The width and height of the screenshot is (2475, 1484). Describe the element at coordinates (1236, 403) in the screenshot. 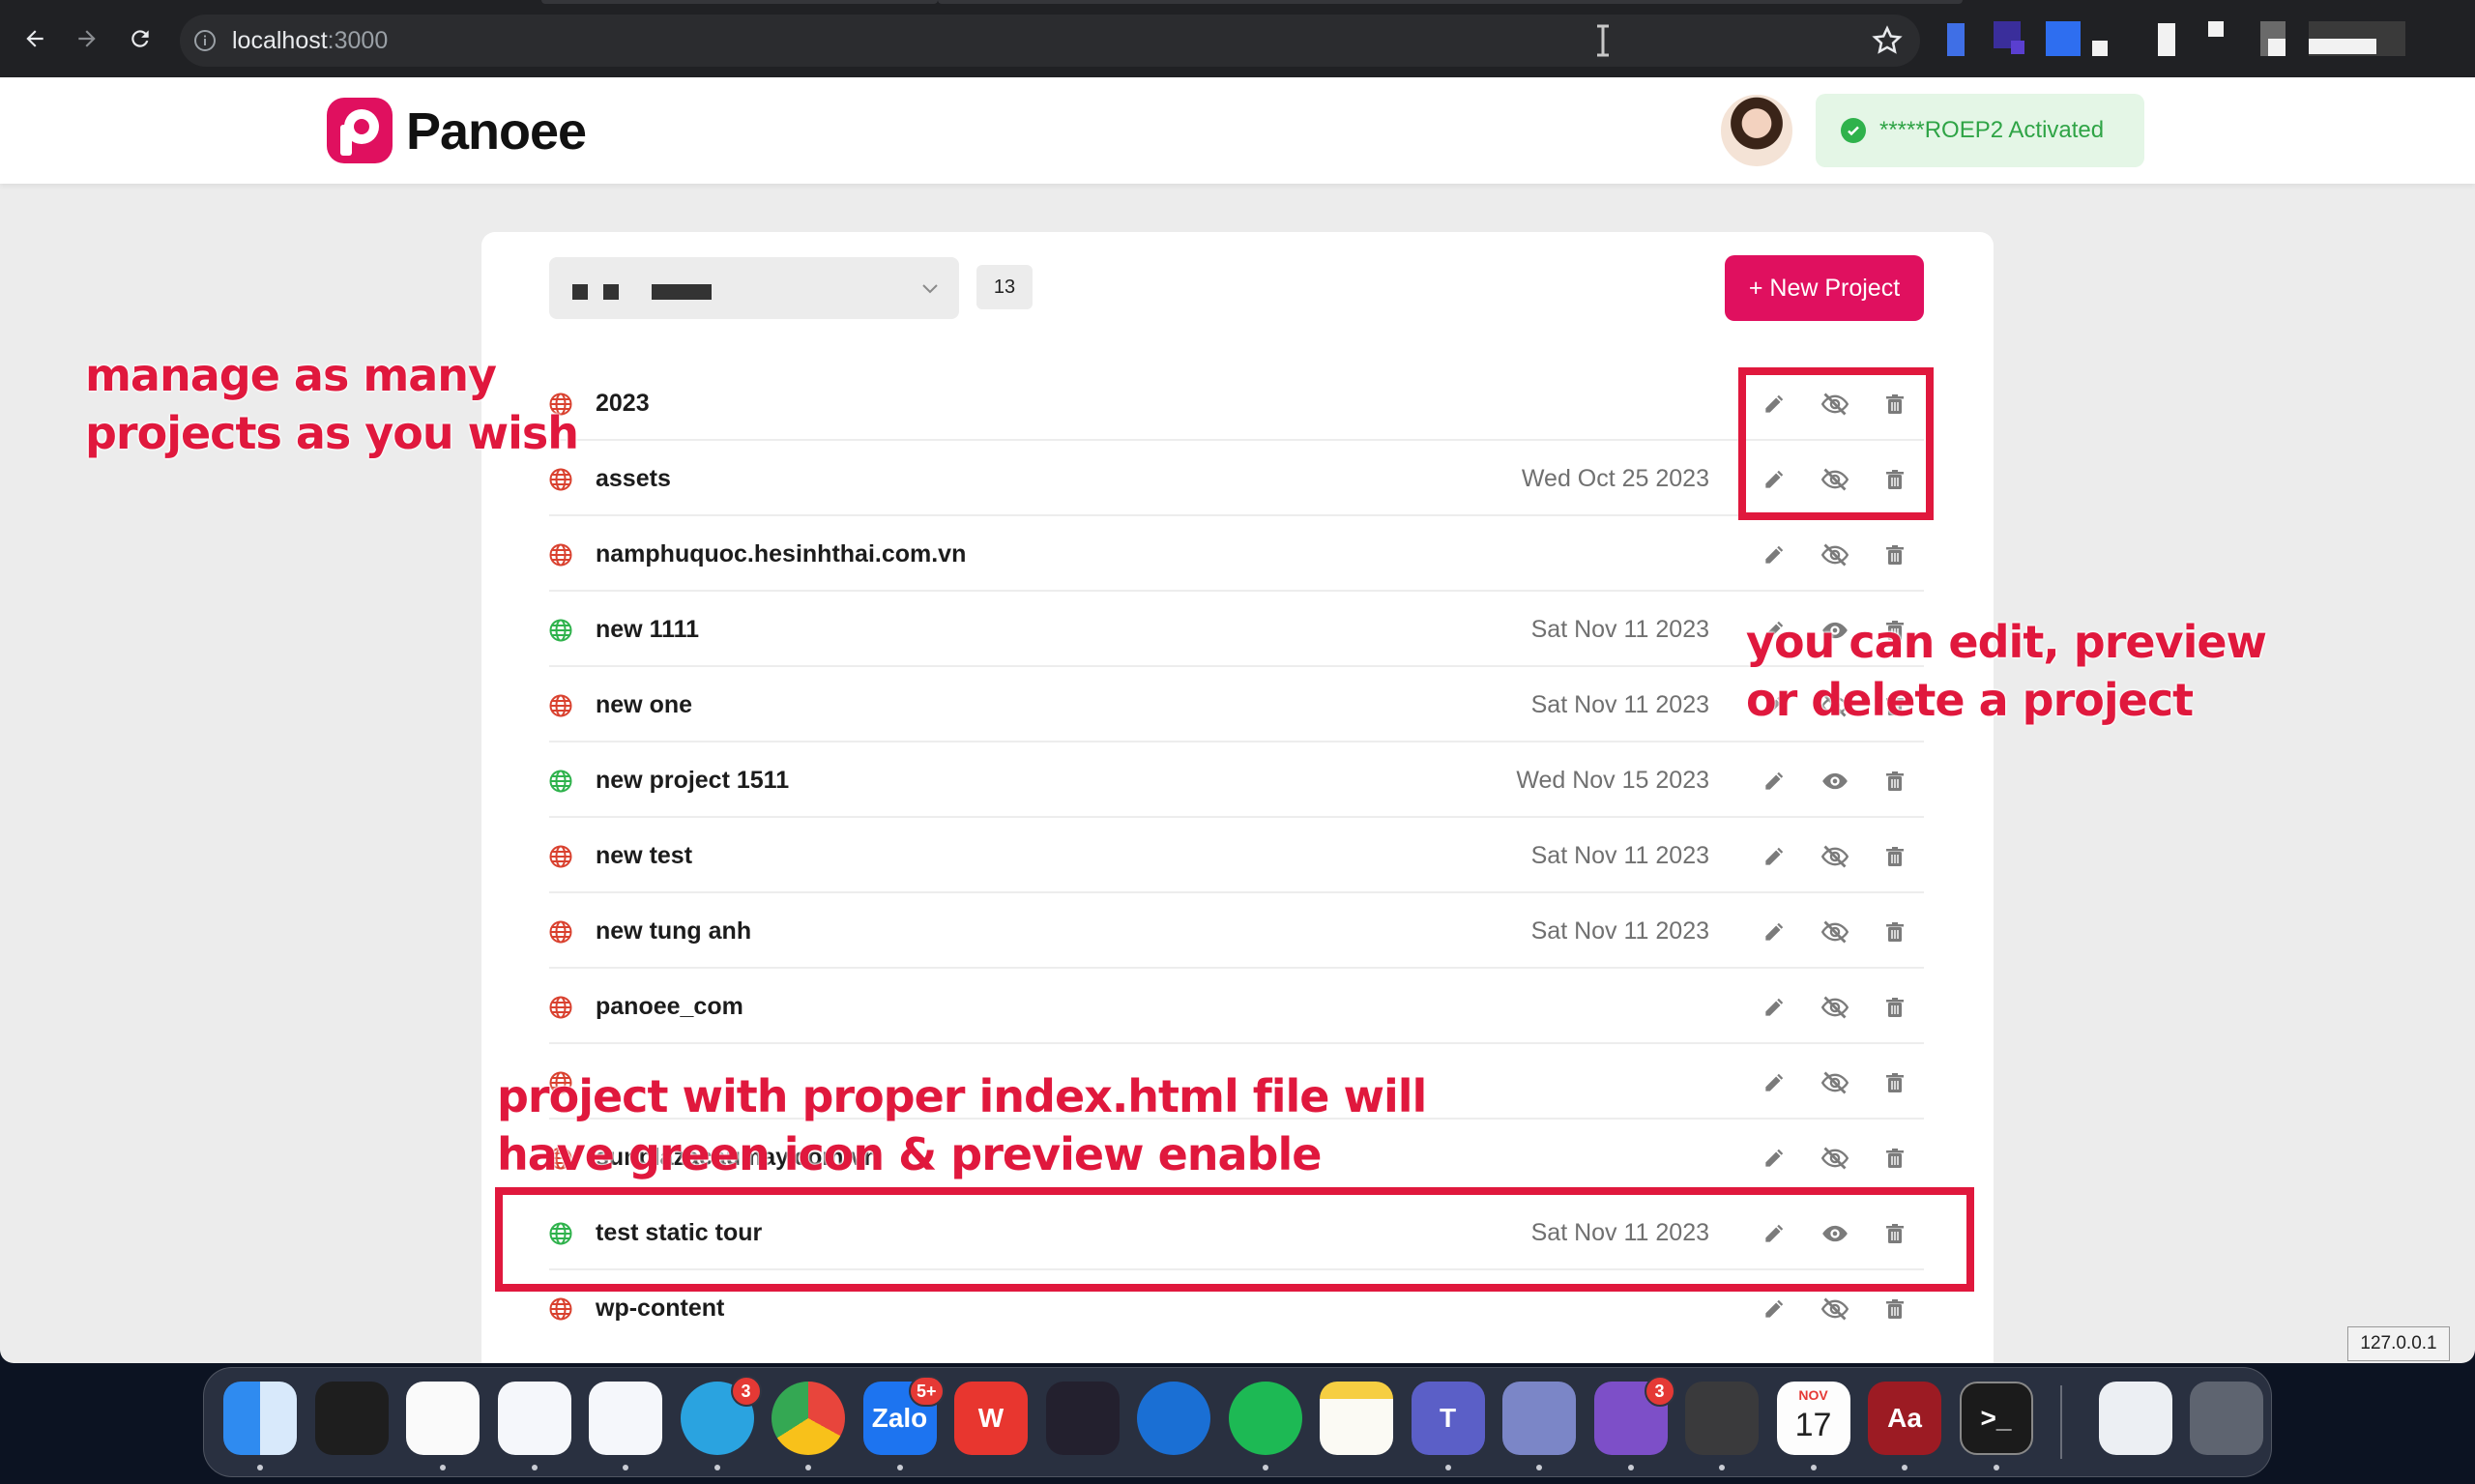

I see `project-row: 2023` at that location.